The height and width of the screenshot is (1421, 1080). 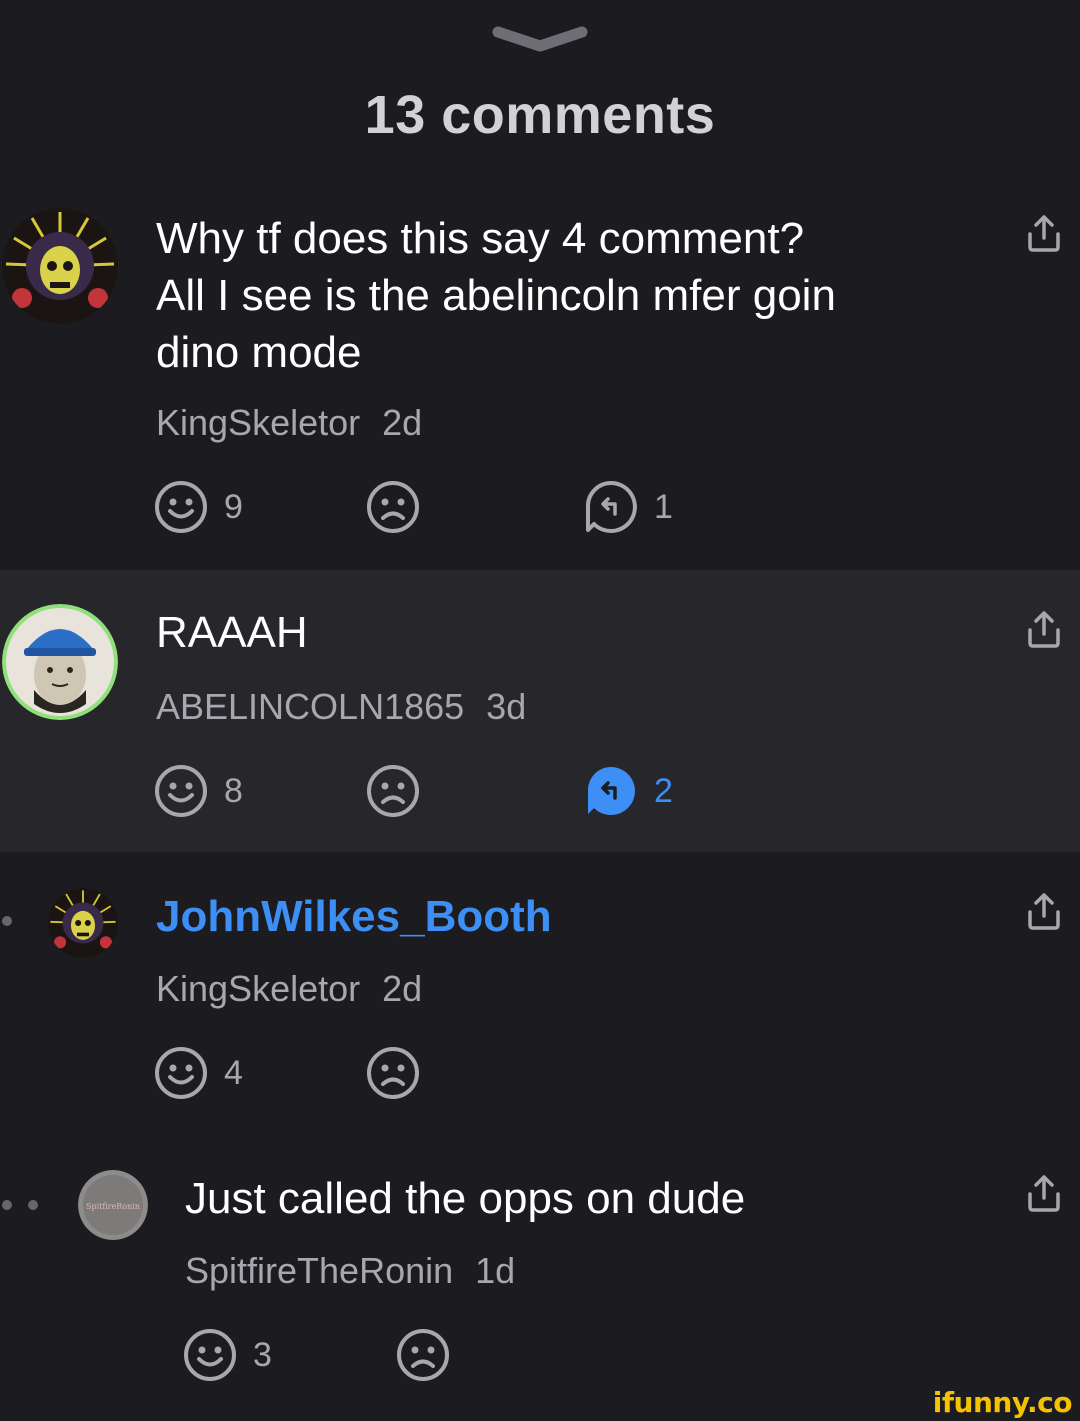 What do you see at coordinates (259, 352) in the screenshot?
I see `comment-text: dino mode` at bounding box center [259, 352].